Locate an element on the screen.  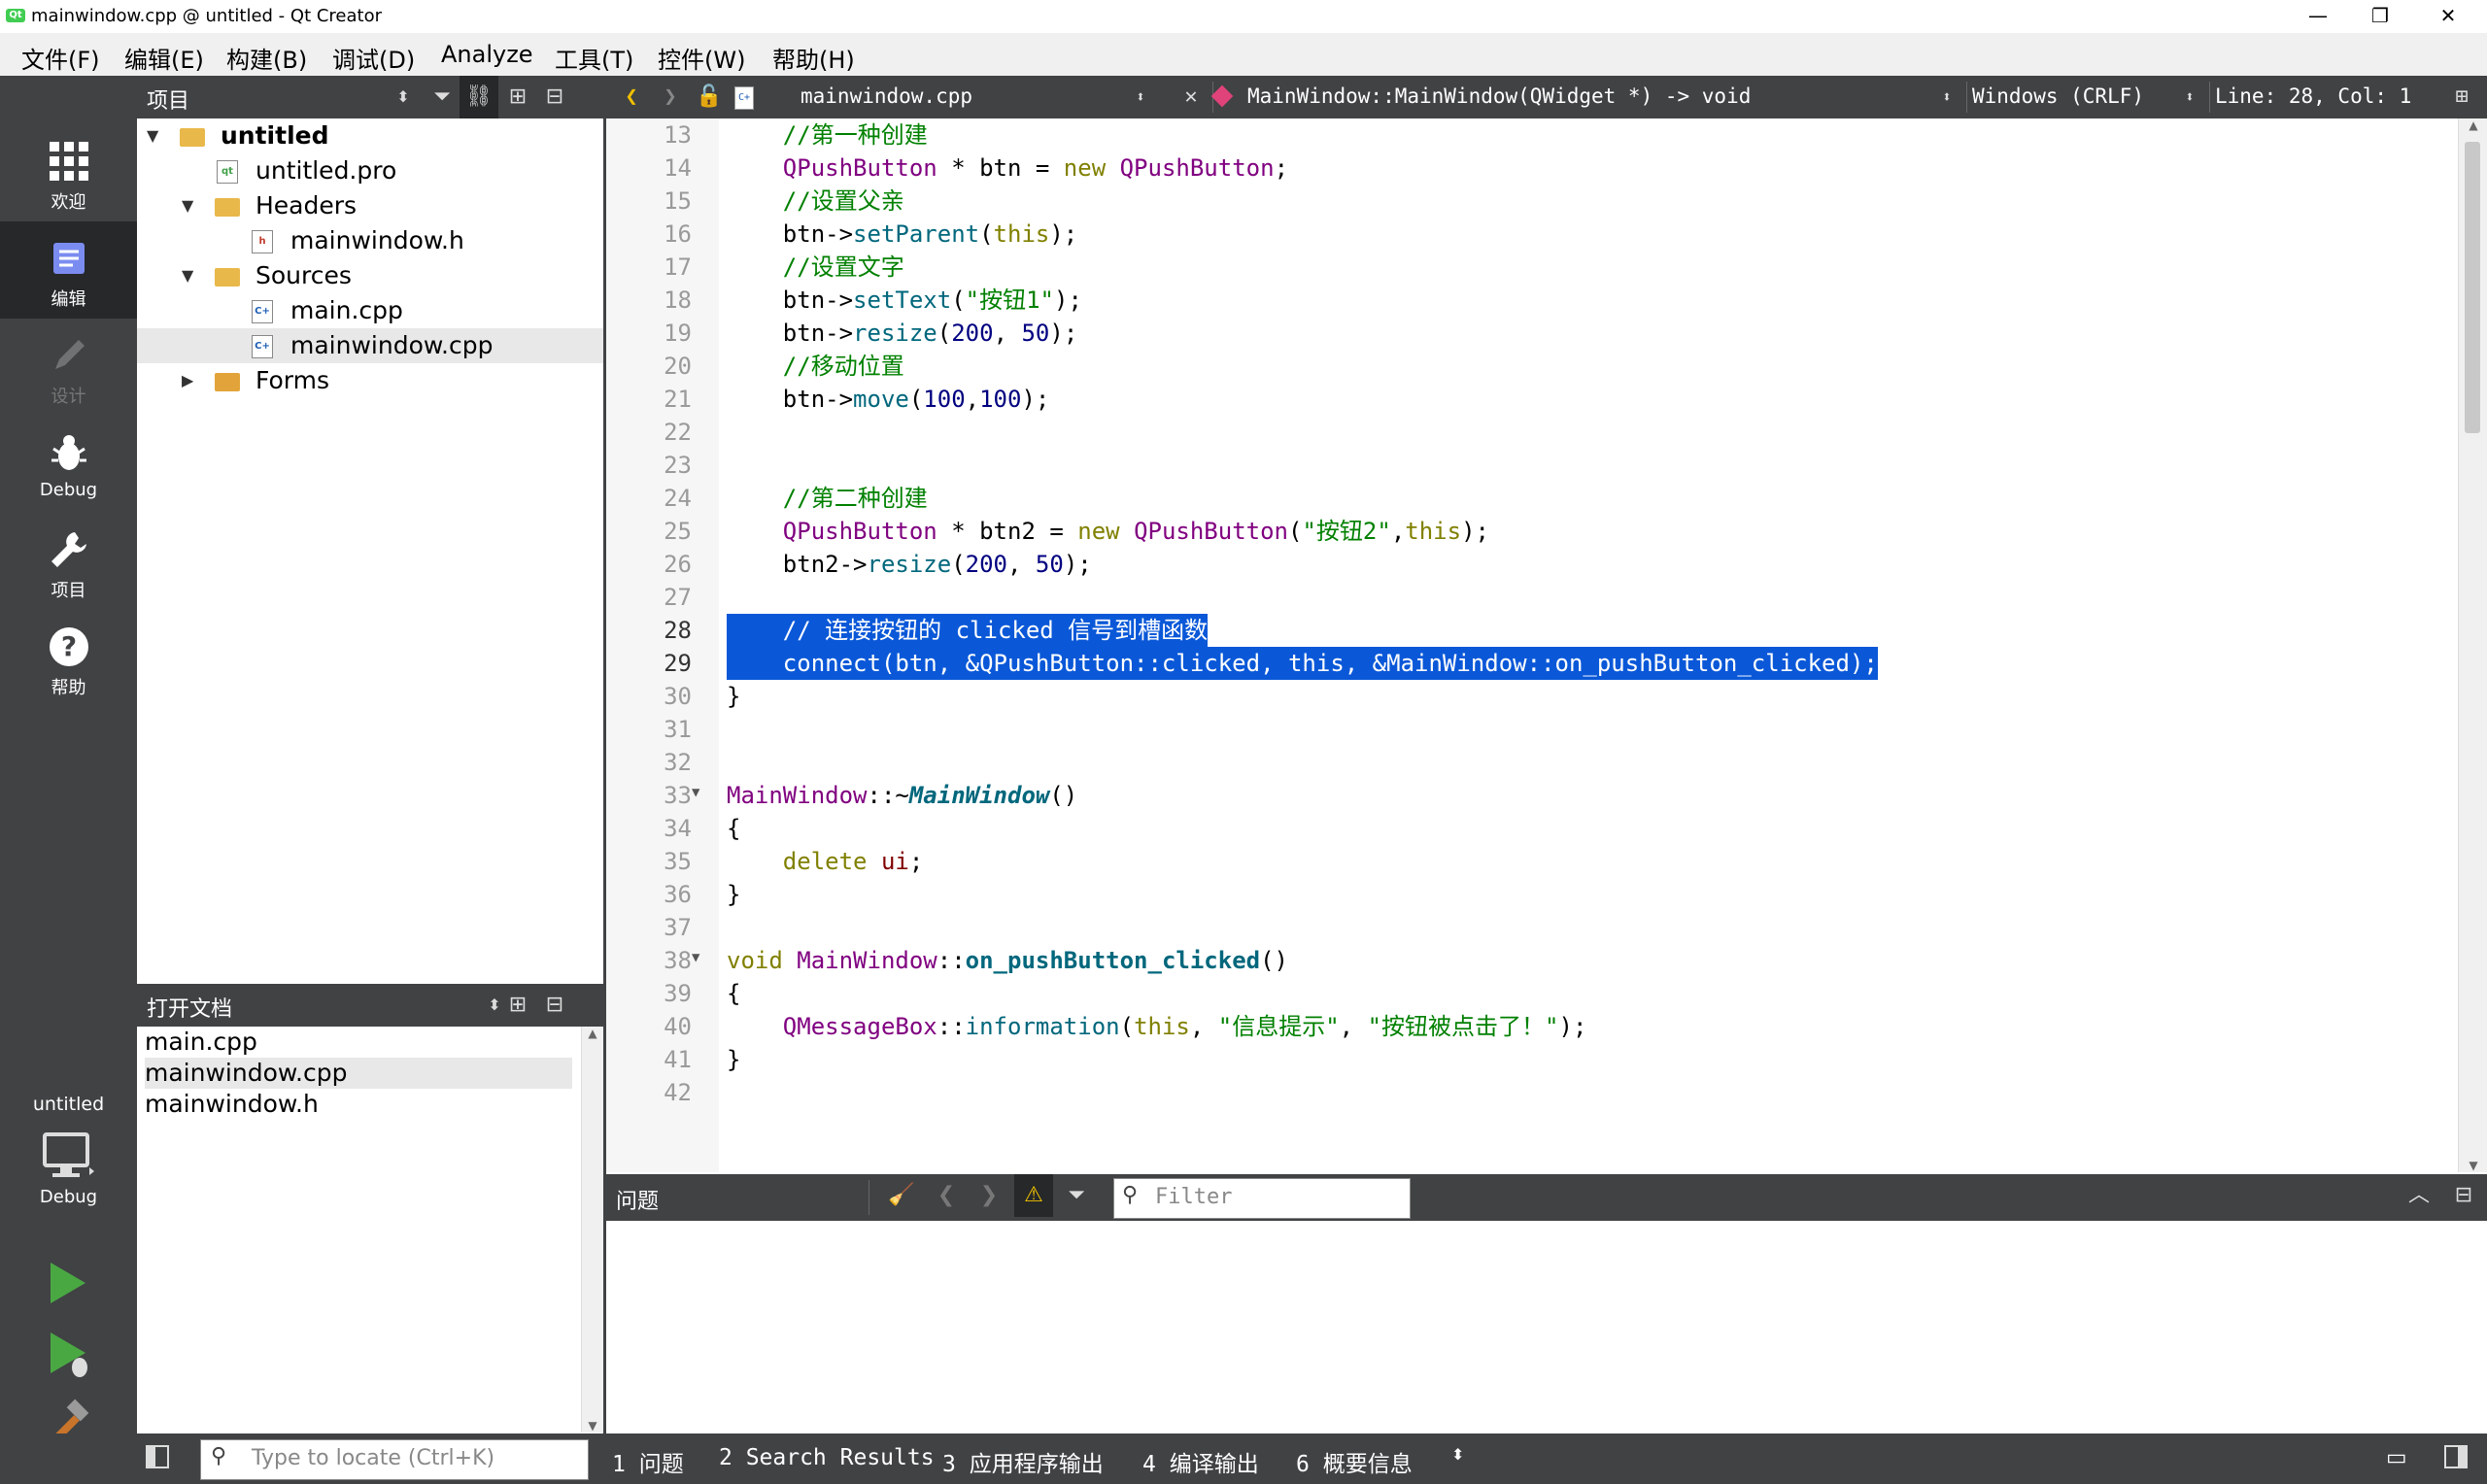
tab-search-results: 2 Search Results is located at coordinates (827, 1457).